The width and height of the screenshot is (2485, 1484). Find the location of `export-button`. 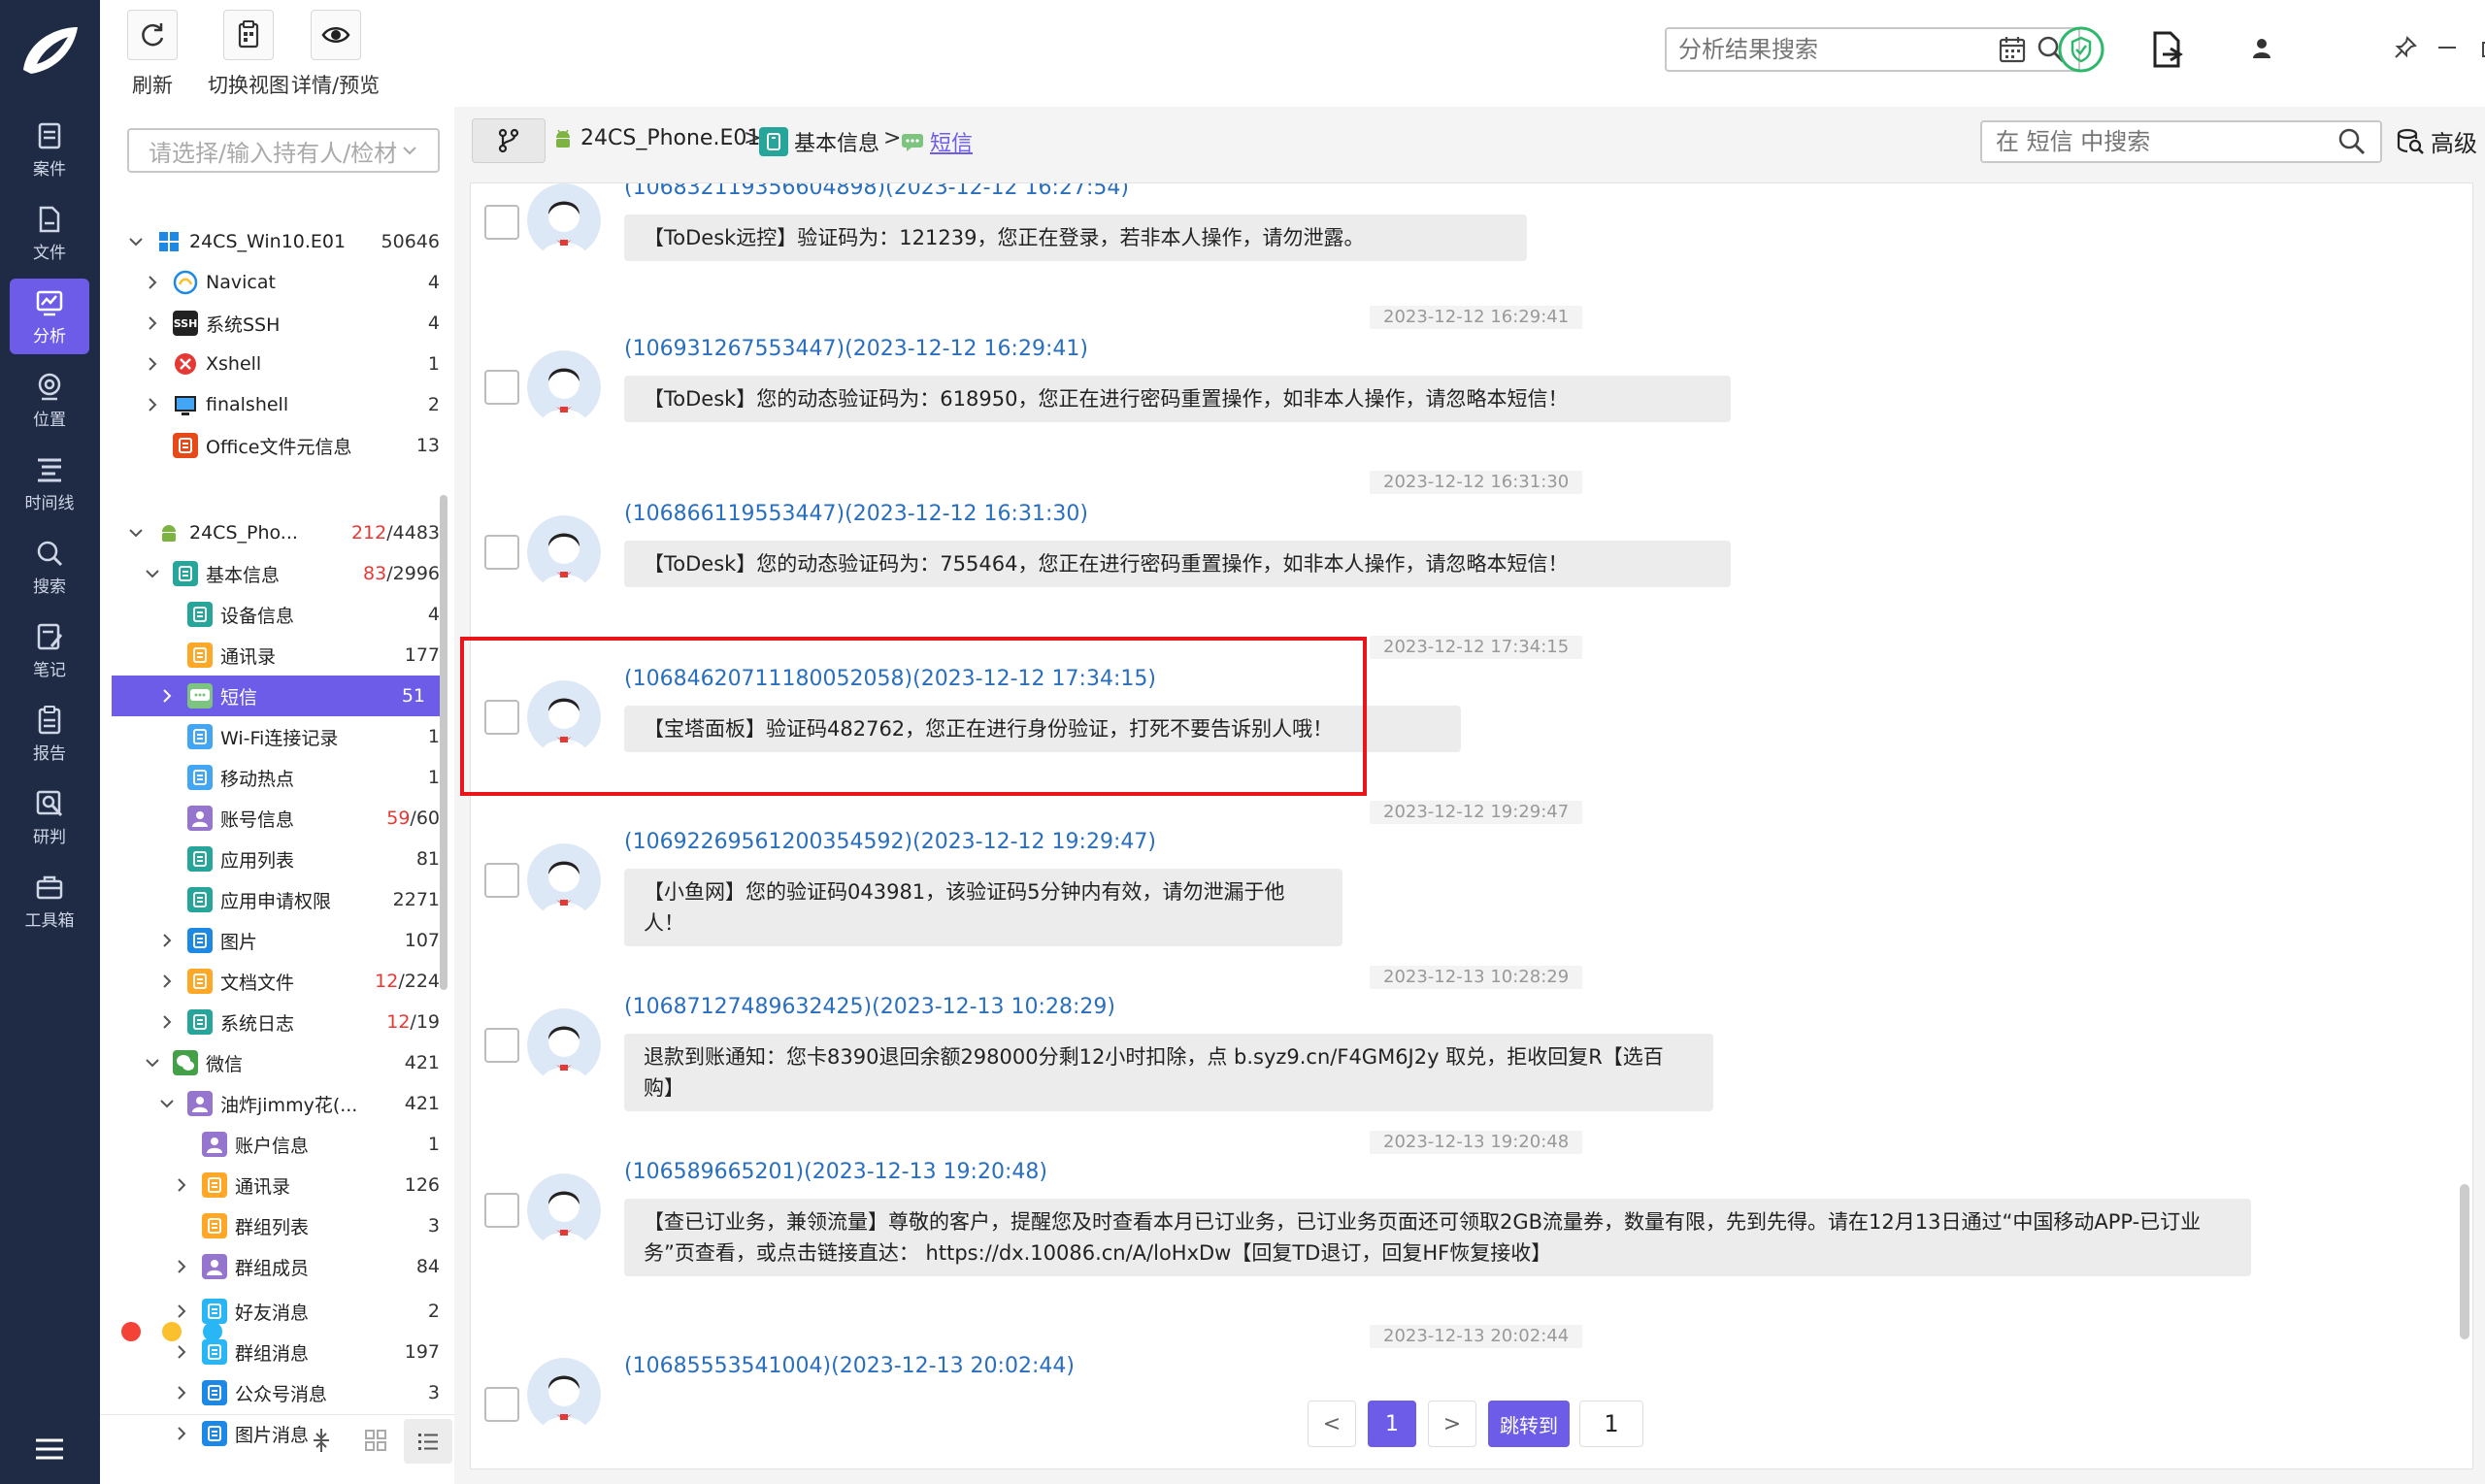

export-button is located at coordinates (2168, 49).